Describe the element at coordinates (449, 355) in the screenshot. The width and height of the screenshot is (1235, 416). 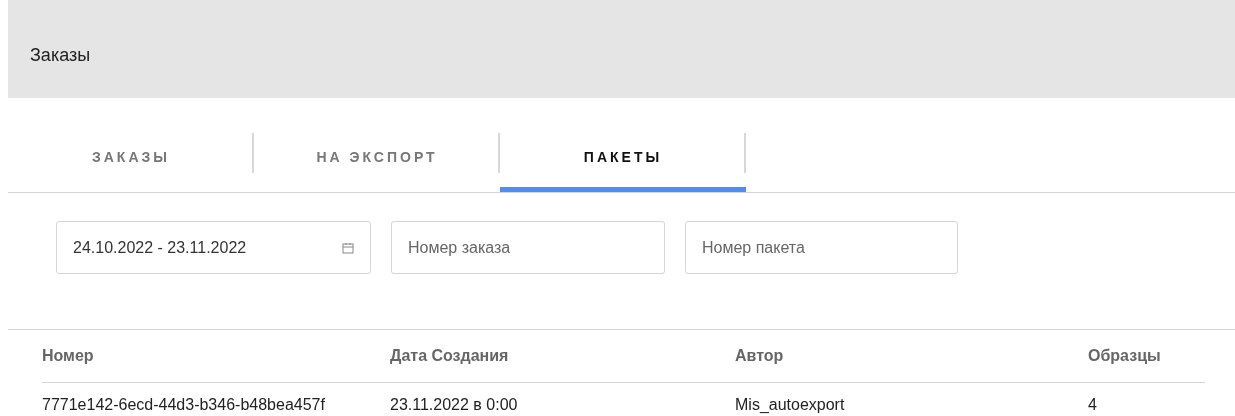
I see `column-header: Дата Создания` at that location.